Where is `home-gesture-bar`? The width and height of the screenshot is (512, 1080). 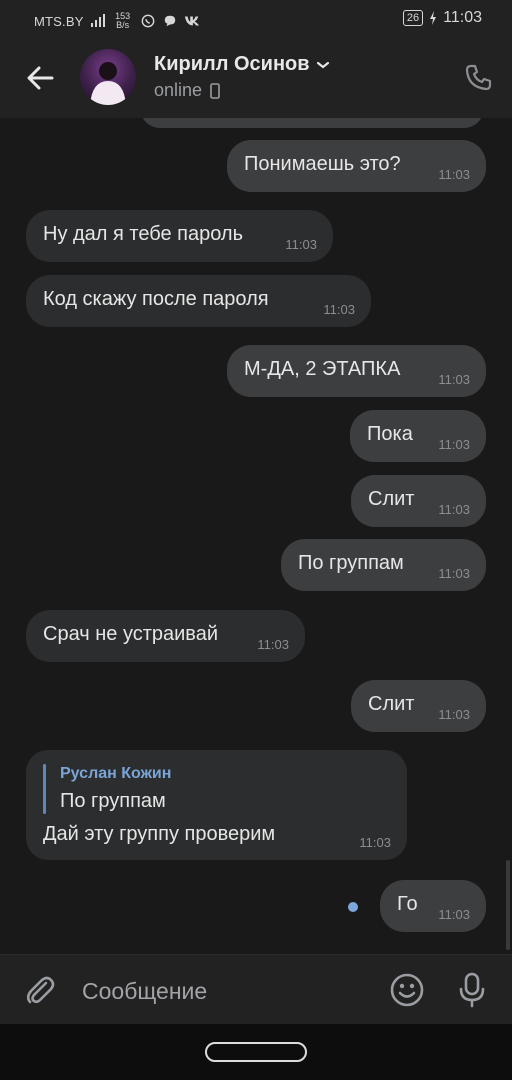
home-gesture-bar is located at coordinates (256, 1052).